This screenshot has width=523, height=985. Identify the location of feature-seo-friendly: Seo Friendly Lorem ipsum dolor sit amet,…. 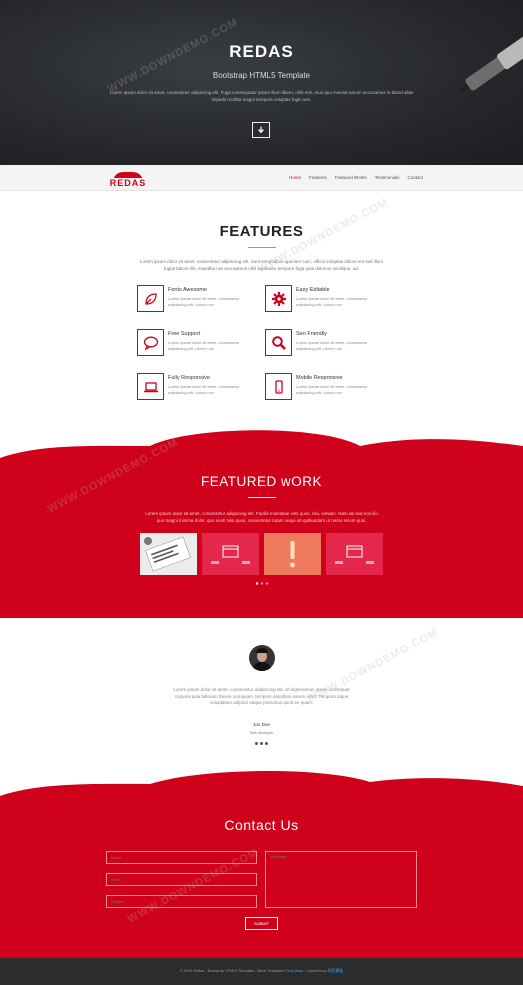
(325, 344).